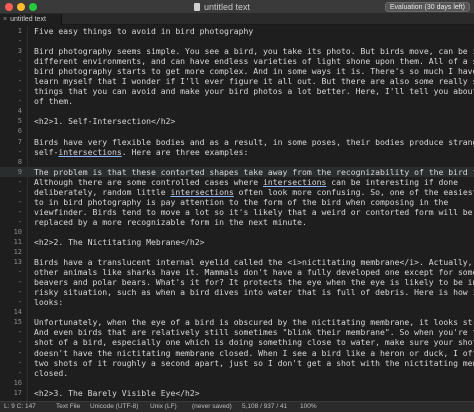 The height and width of the screenshot is (412, 474). Describe the element at coordinates (237, 232) in the screenshot. I see `editor-line: 10` at that location.